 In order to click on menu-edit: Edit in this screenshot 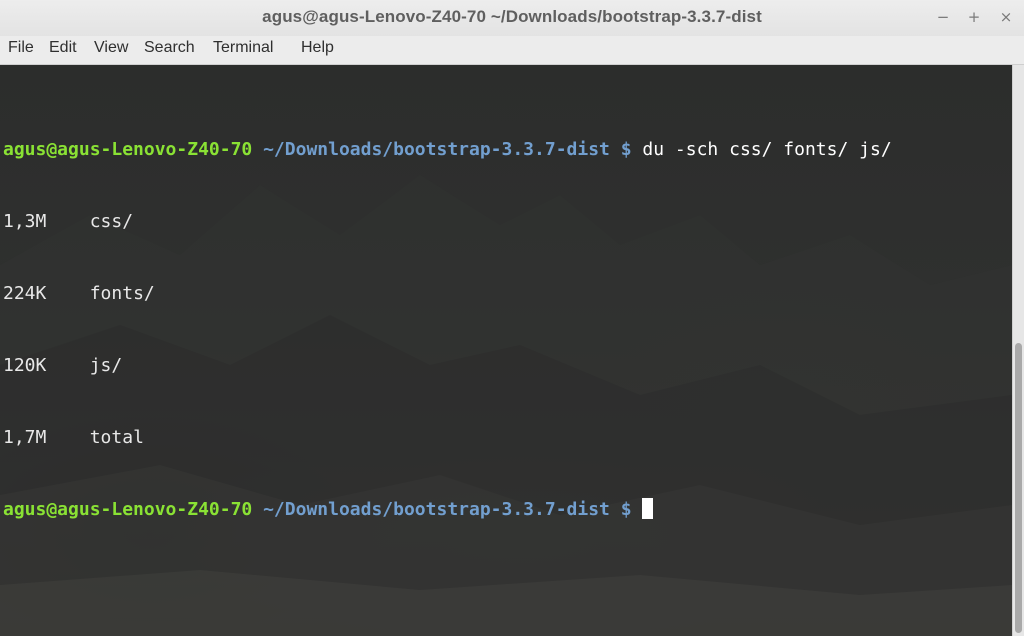, I will do `click(63, 48)`.